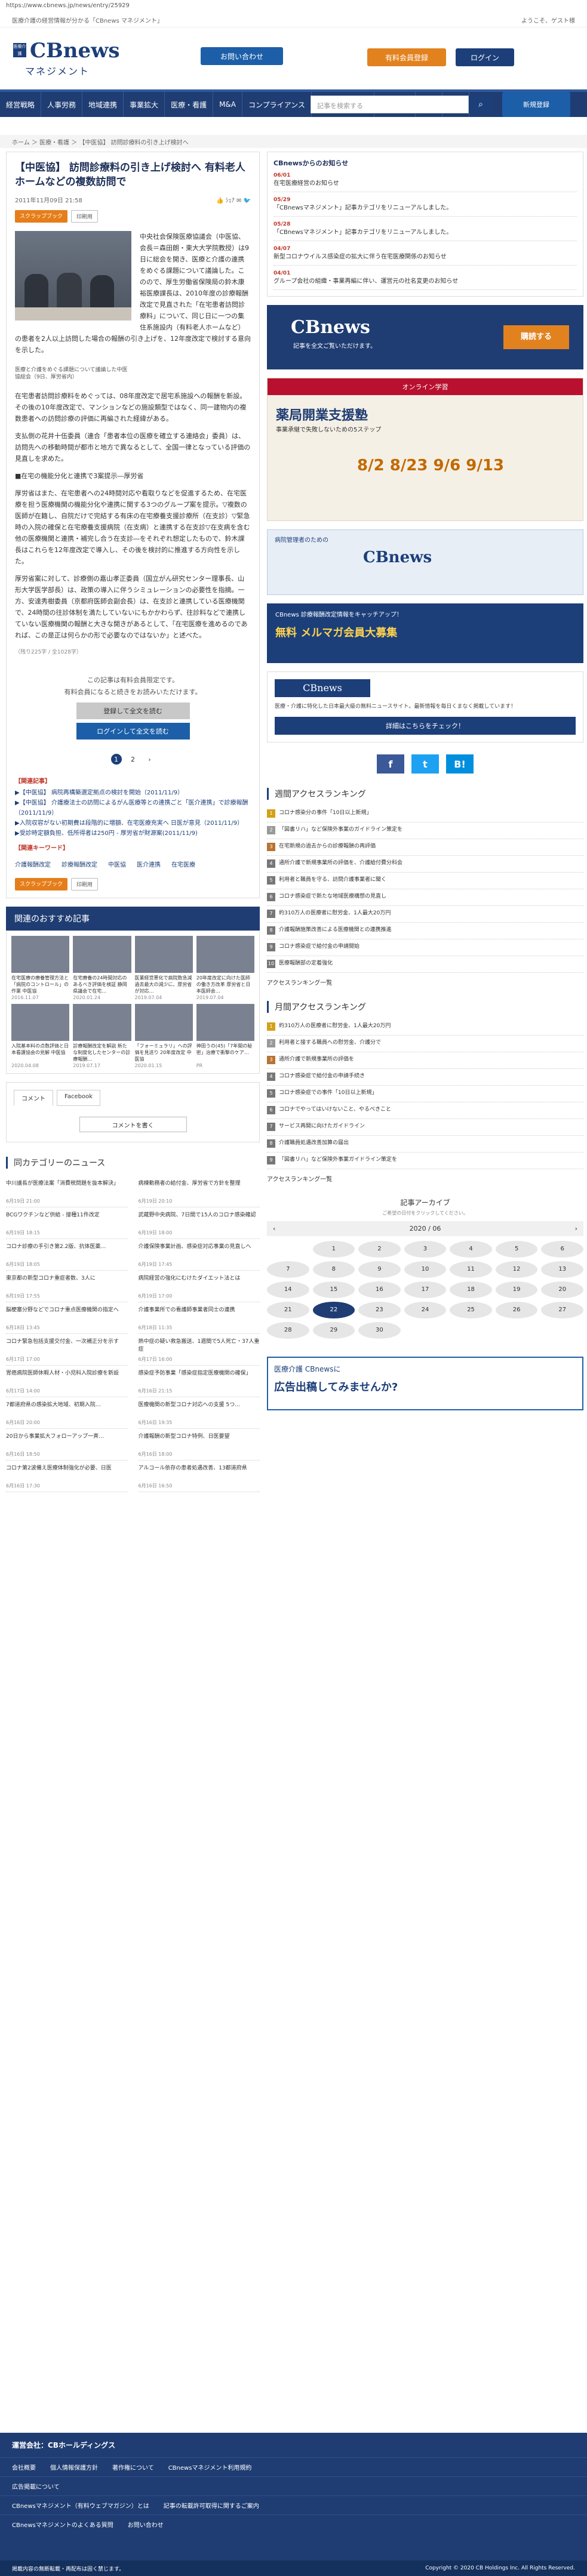 The height and width of the screenshot is (2576, 587). I want to click on footer-link: CBnewsマネジメント（有料ウェブマガジン）とは, so click(80, 2505).